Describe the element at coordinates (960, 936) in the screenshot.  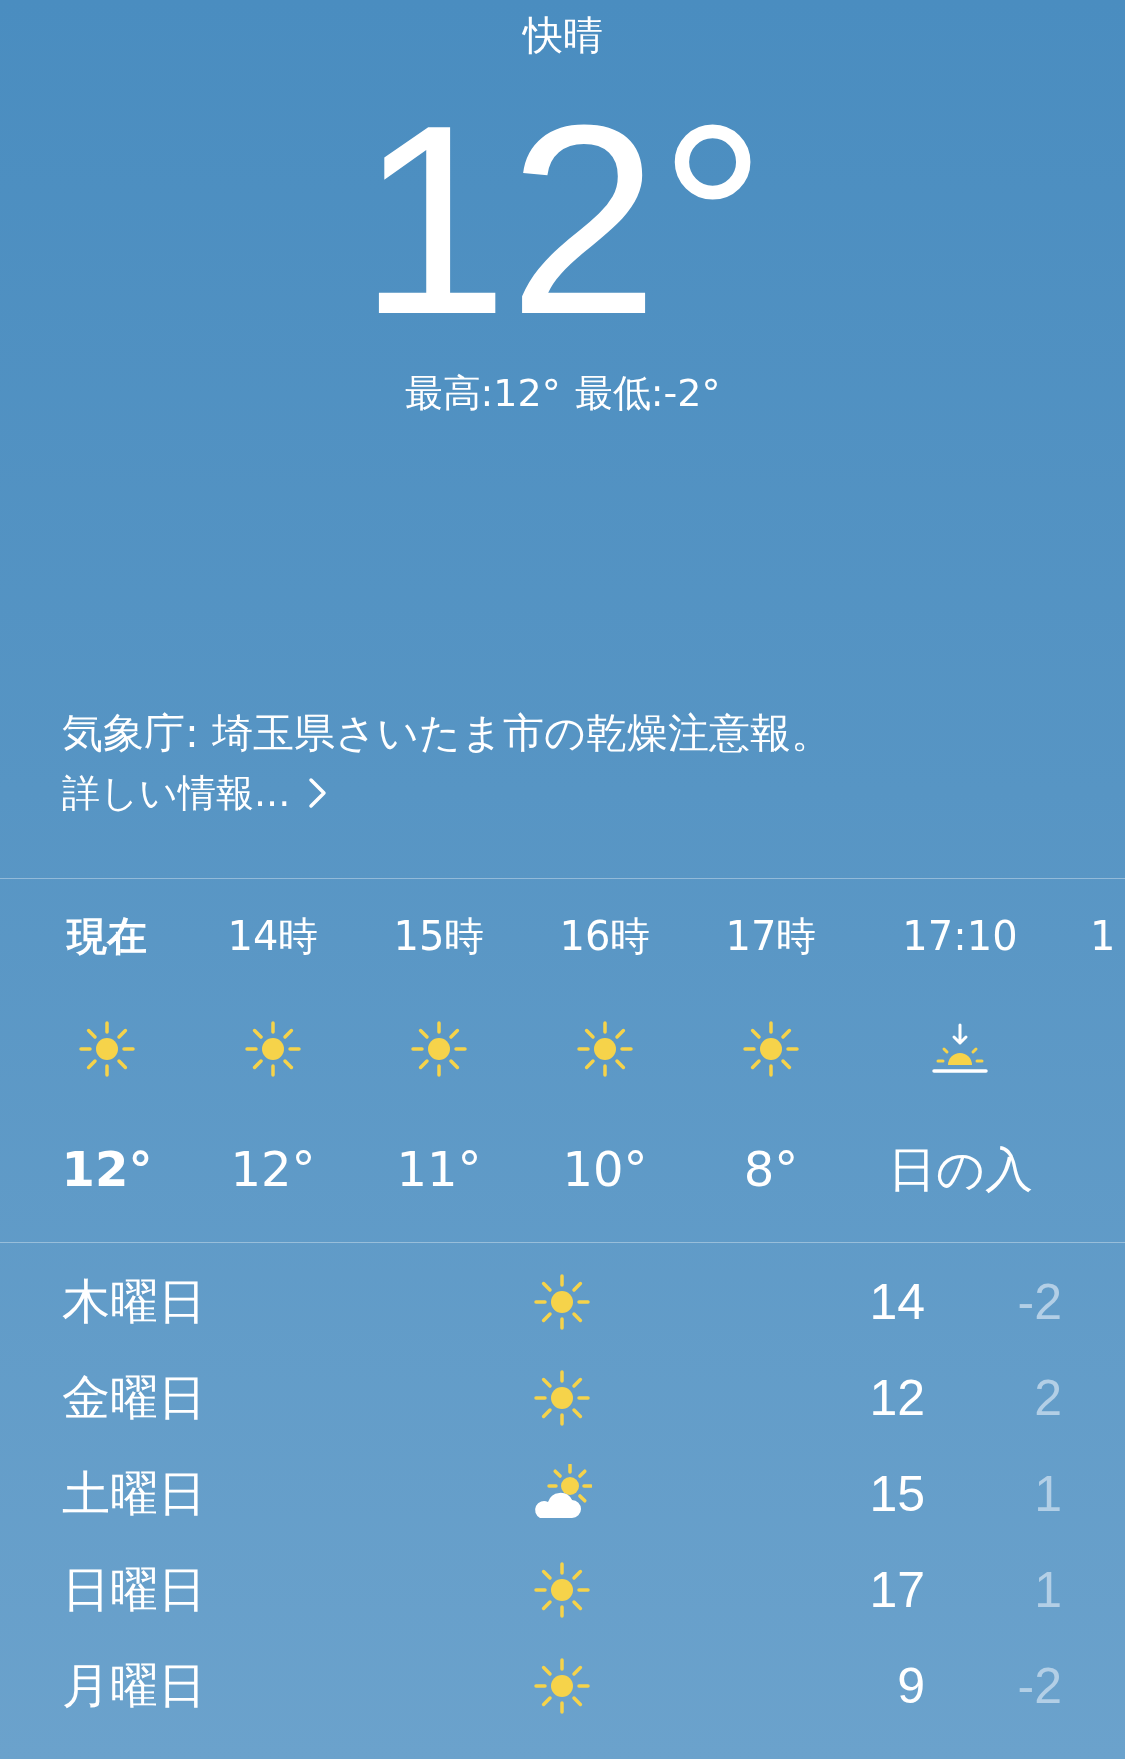
I see `hour-label: 17:10` at that location.